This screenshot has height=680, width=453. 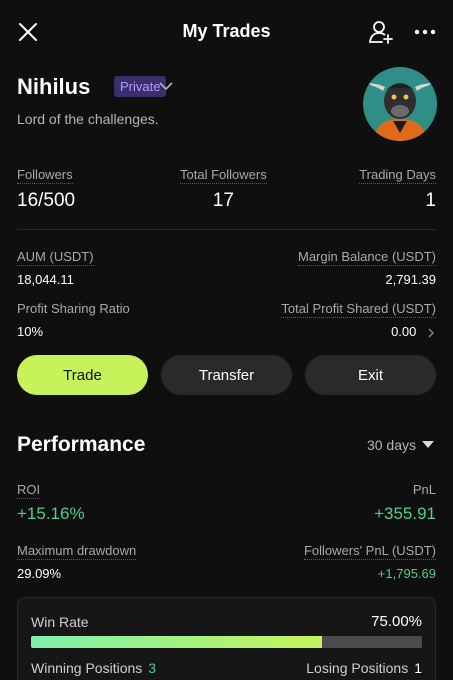 I want to click on pnl-stat: PnL +355.91, so click(x=331, y=502).